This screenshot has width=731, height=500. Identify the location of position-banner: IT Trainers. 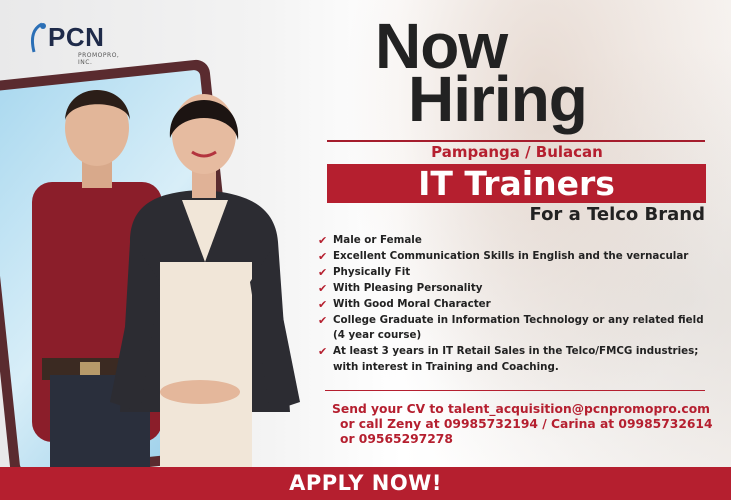
(516, 183).